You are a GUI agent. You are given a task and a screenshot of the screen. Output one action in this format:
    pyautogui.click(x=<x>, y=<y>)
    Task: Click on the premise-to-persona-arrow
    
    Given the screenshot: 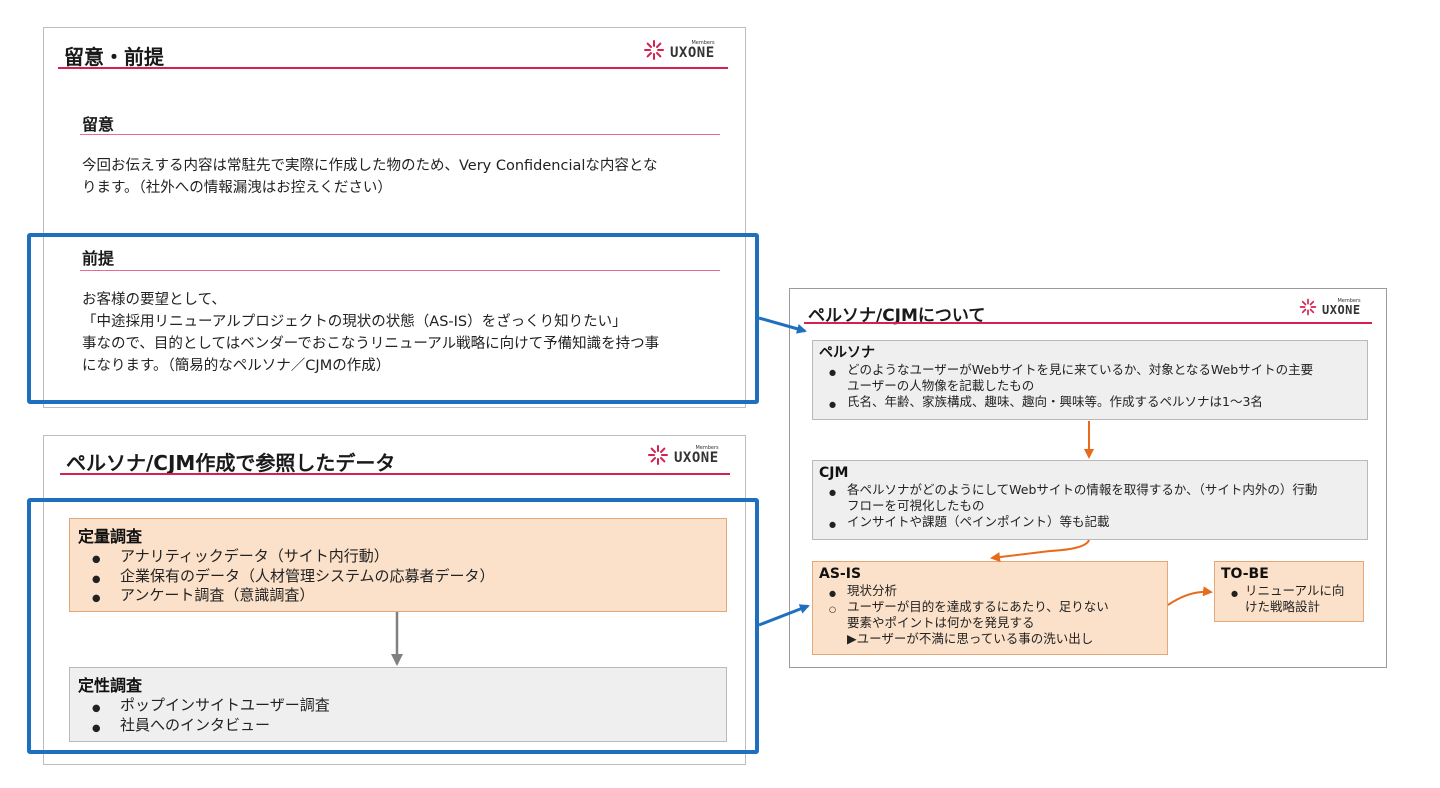 What is the action you would take?
    pyautogui.click(x=782, y=325)
    